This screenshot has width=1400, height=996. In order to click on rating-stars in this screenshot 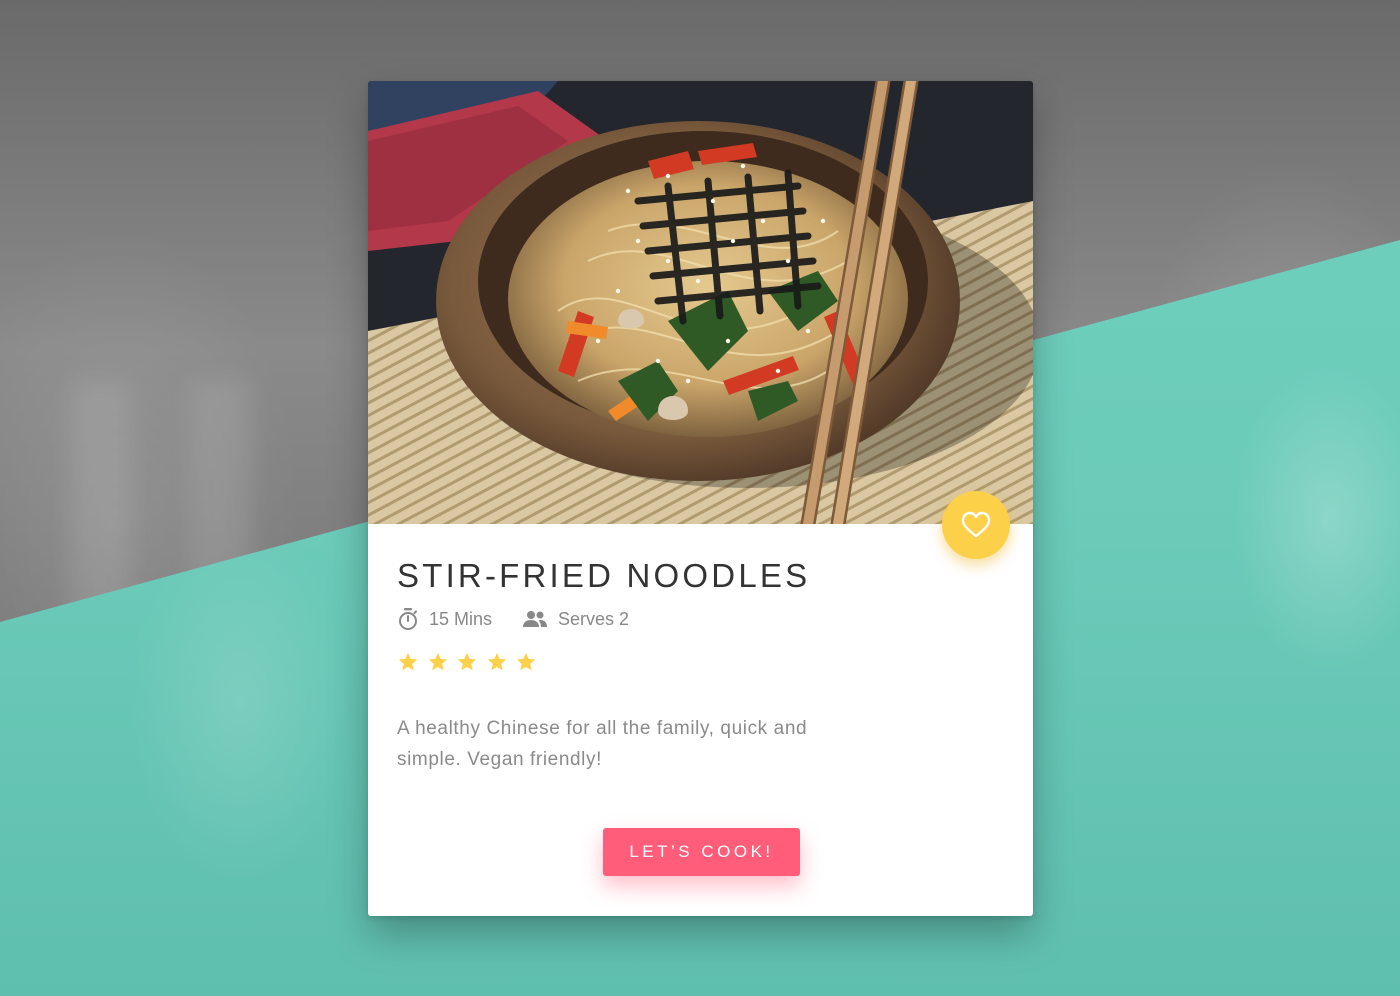, I will do `click(471, 662)`.